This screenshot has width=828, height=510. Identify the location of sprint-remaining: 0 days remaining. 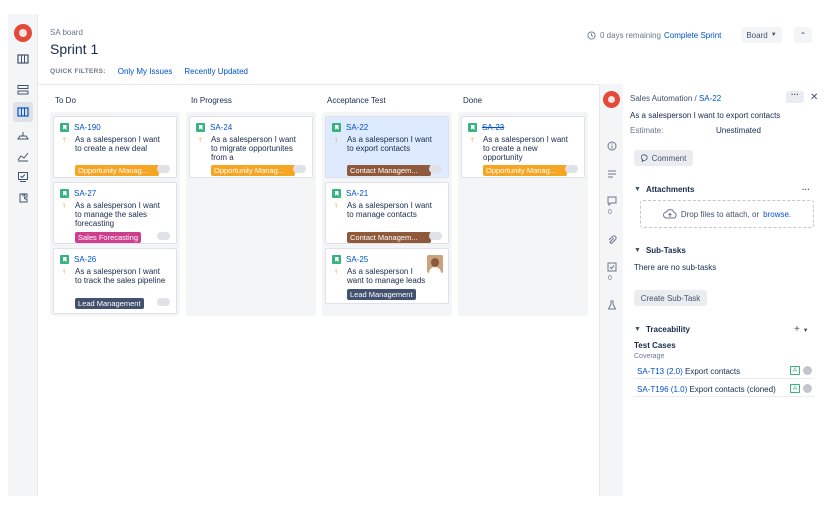
(624, 35).